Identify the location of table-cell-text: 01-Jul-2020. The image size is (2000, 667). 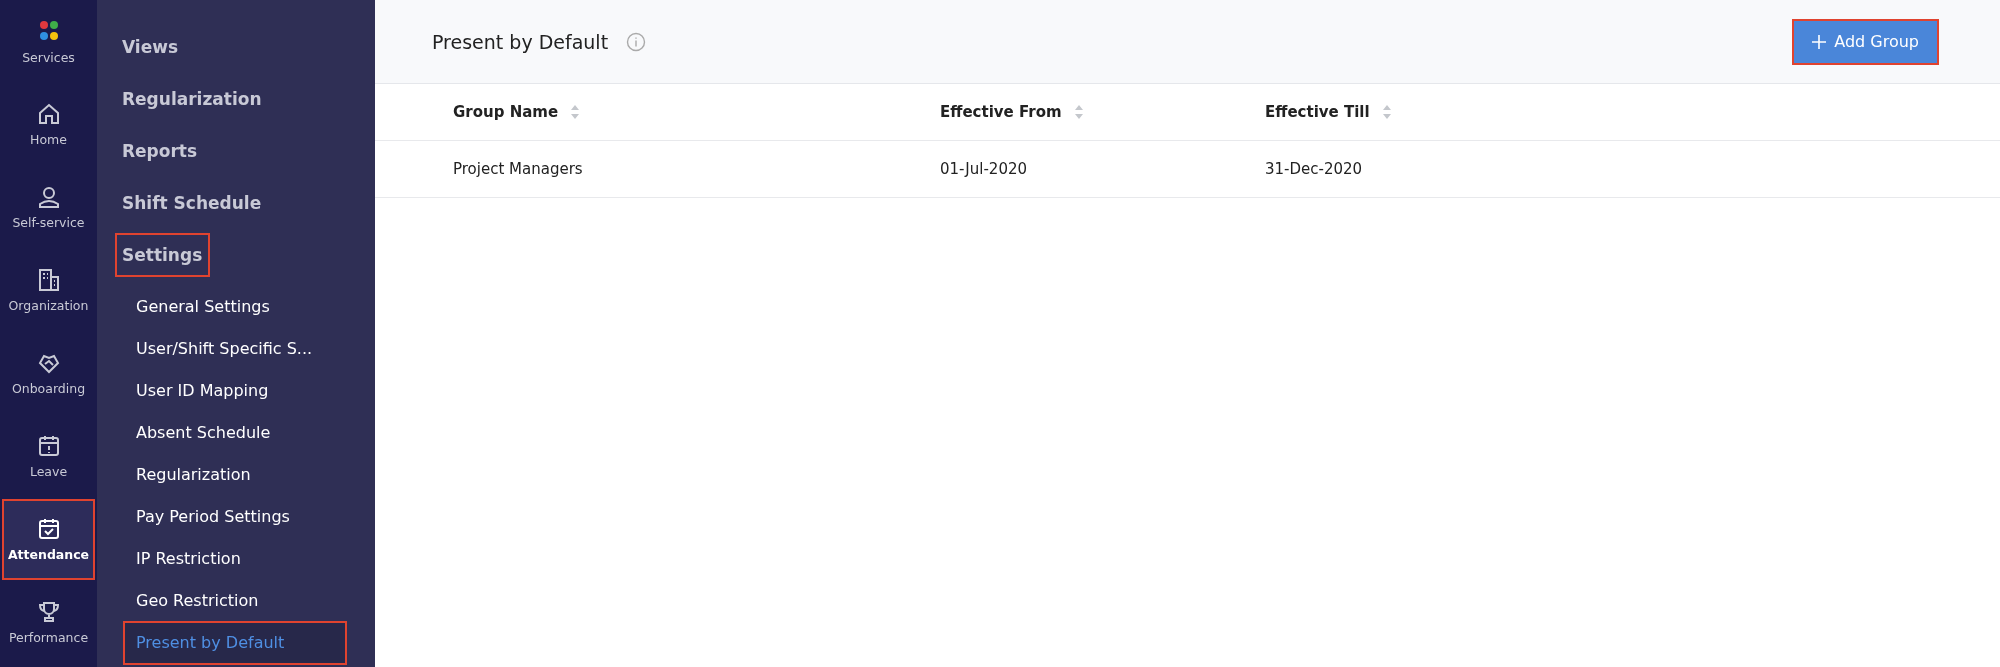
(984, 169).